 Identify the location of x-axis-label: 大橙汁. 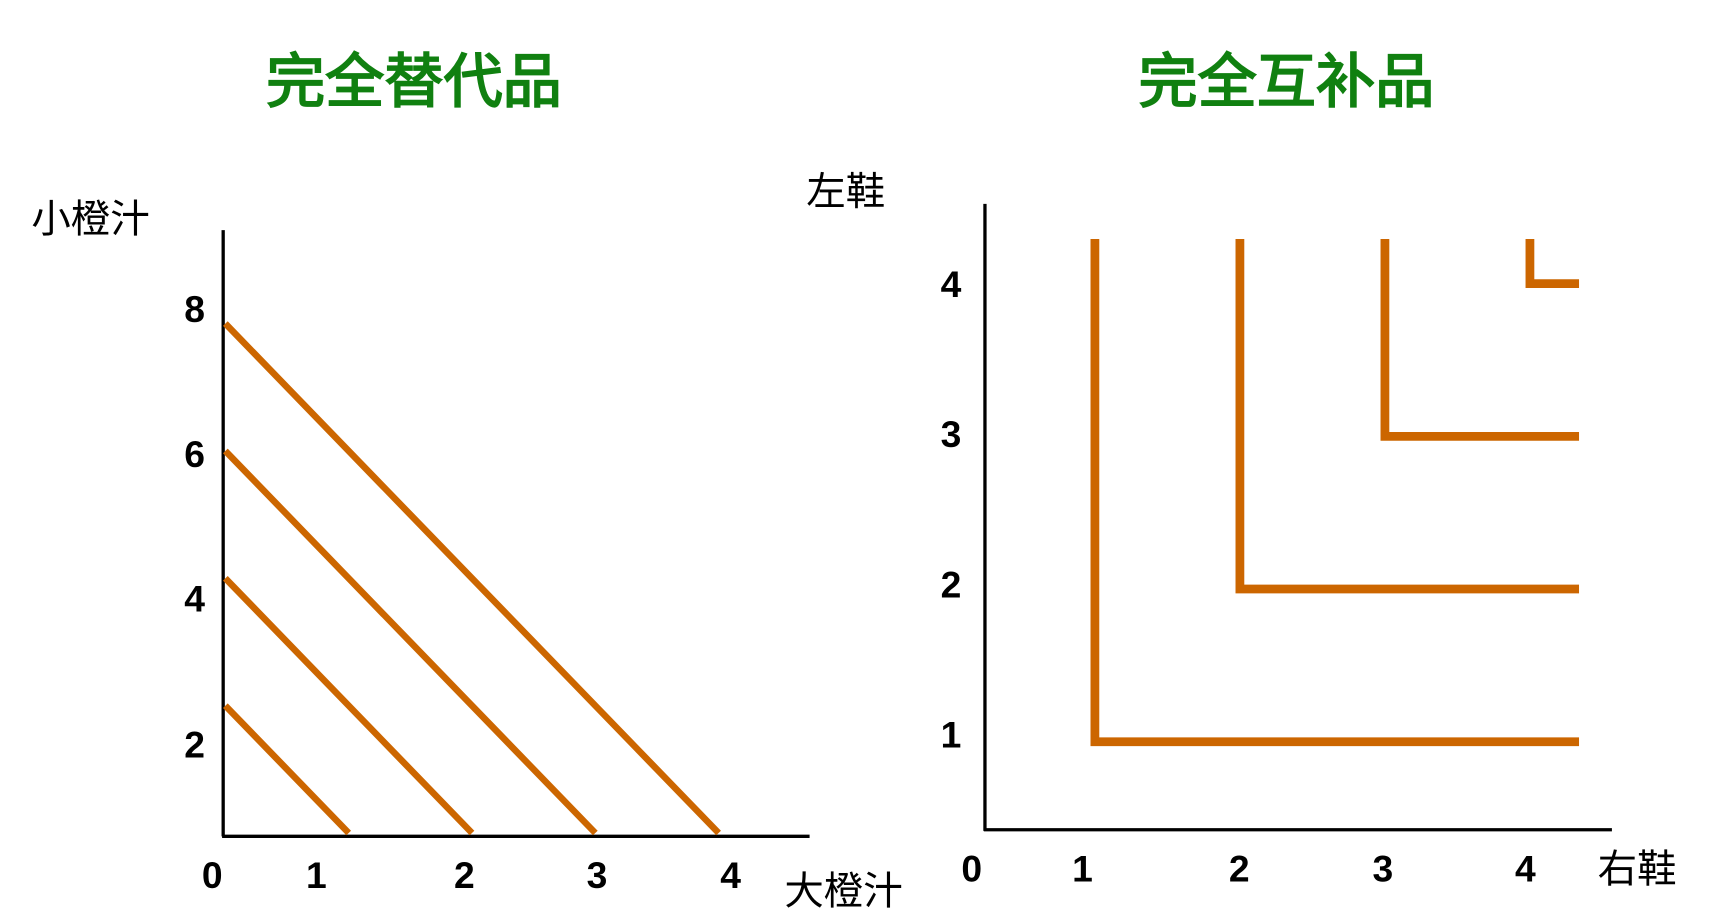
(843, 891).